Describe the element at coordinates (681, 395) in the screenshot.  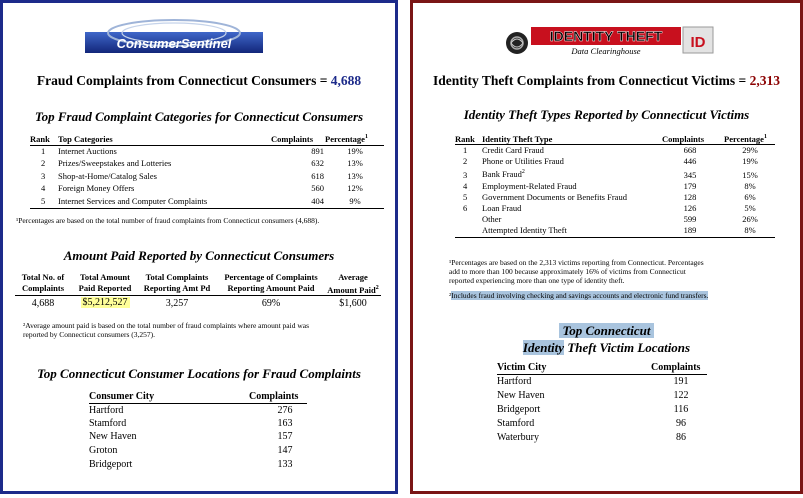
I see `city-complaints: 122` at that location.